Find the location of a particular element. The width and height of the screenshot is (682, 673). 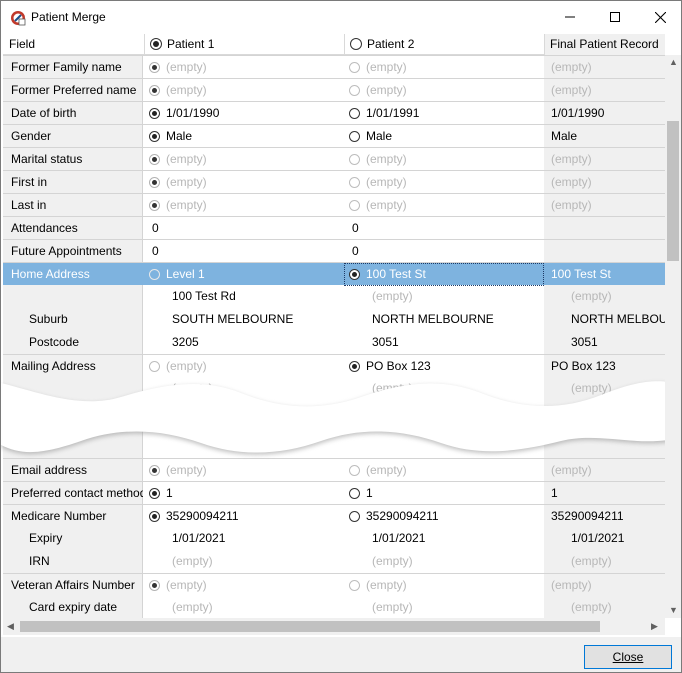

vertical-scroll-thumb is located at coordinates (673, 191).